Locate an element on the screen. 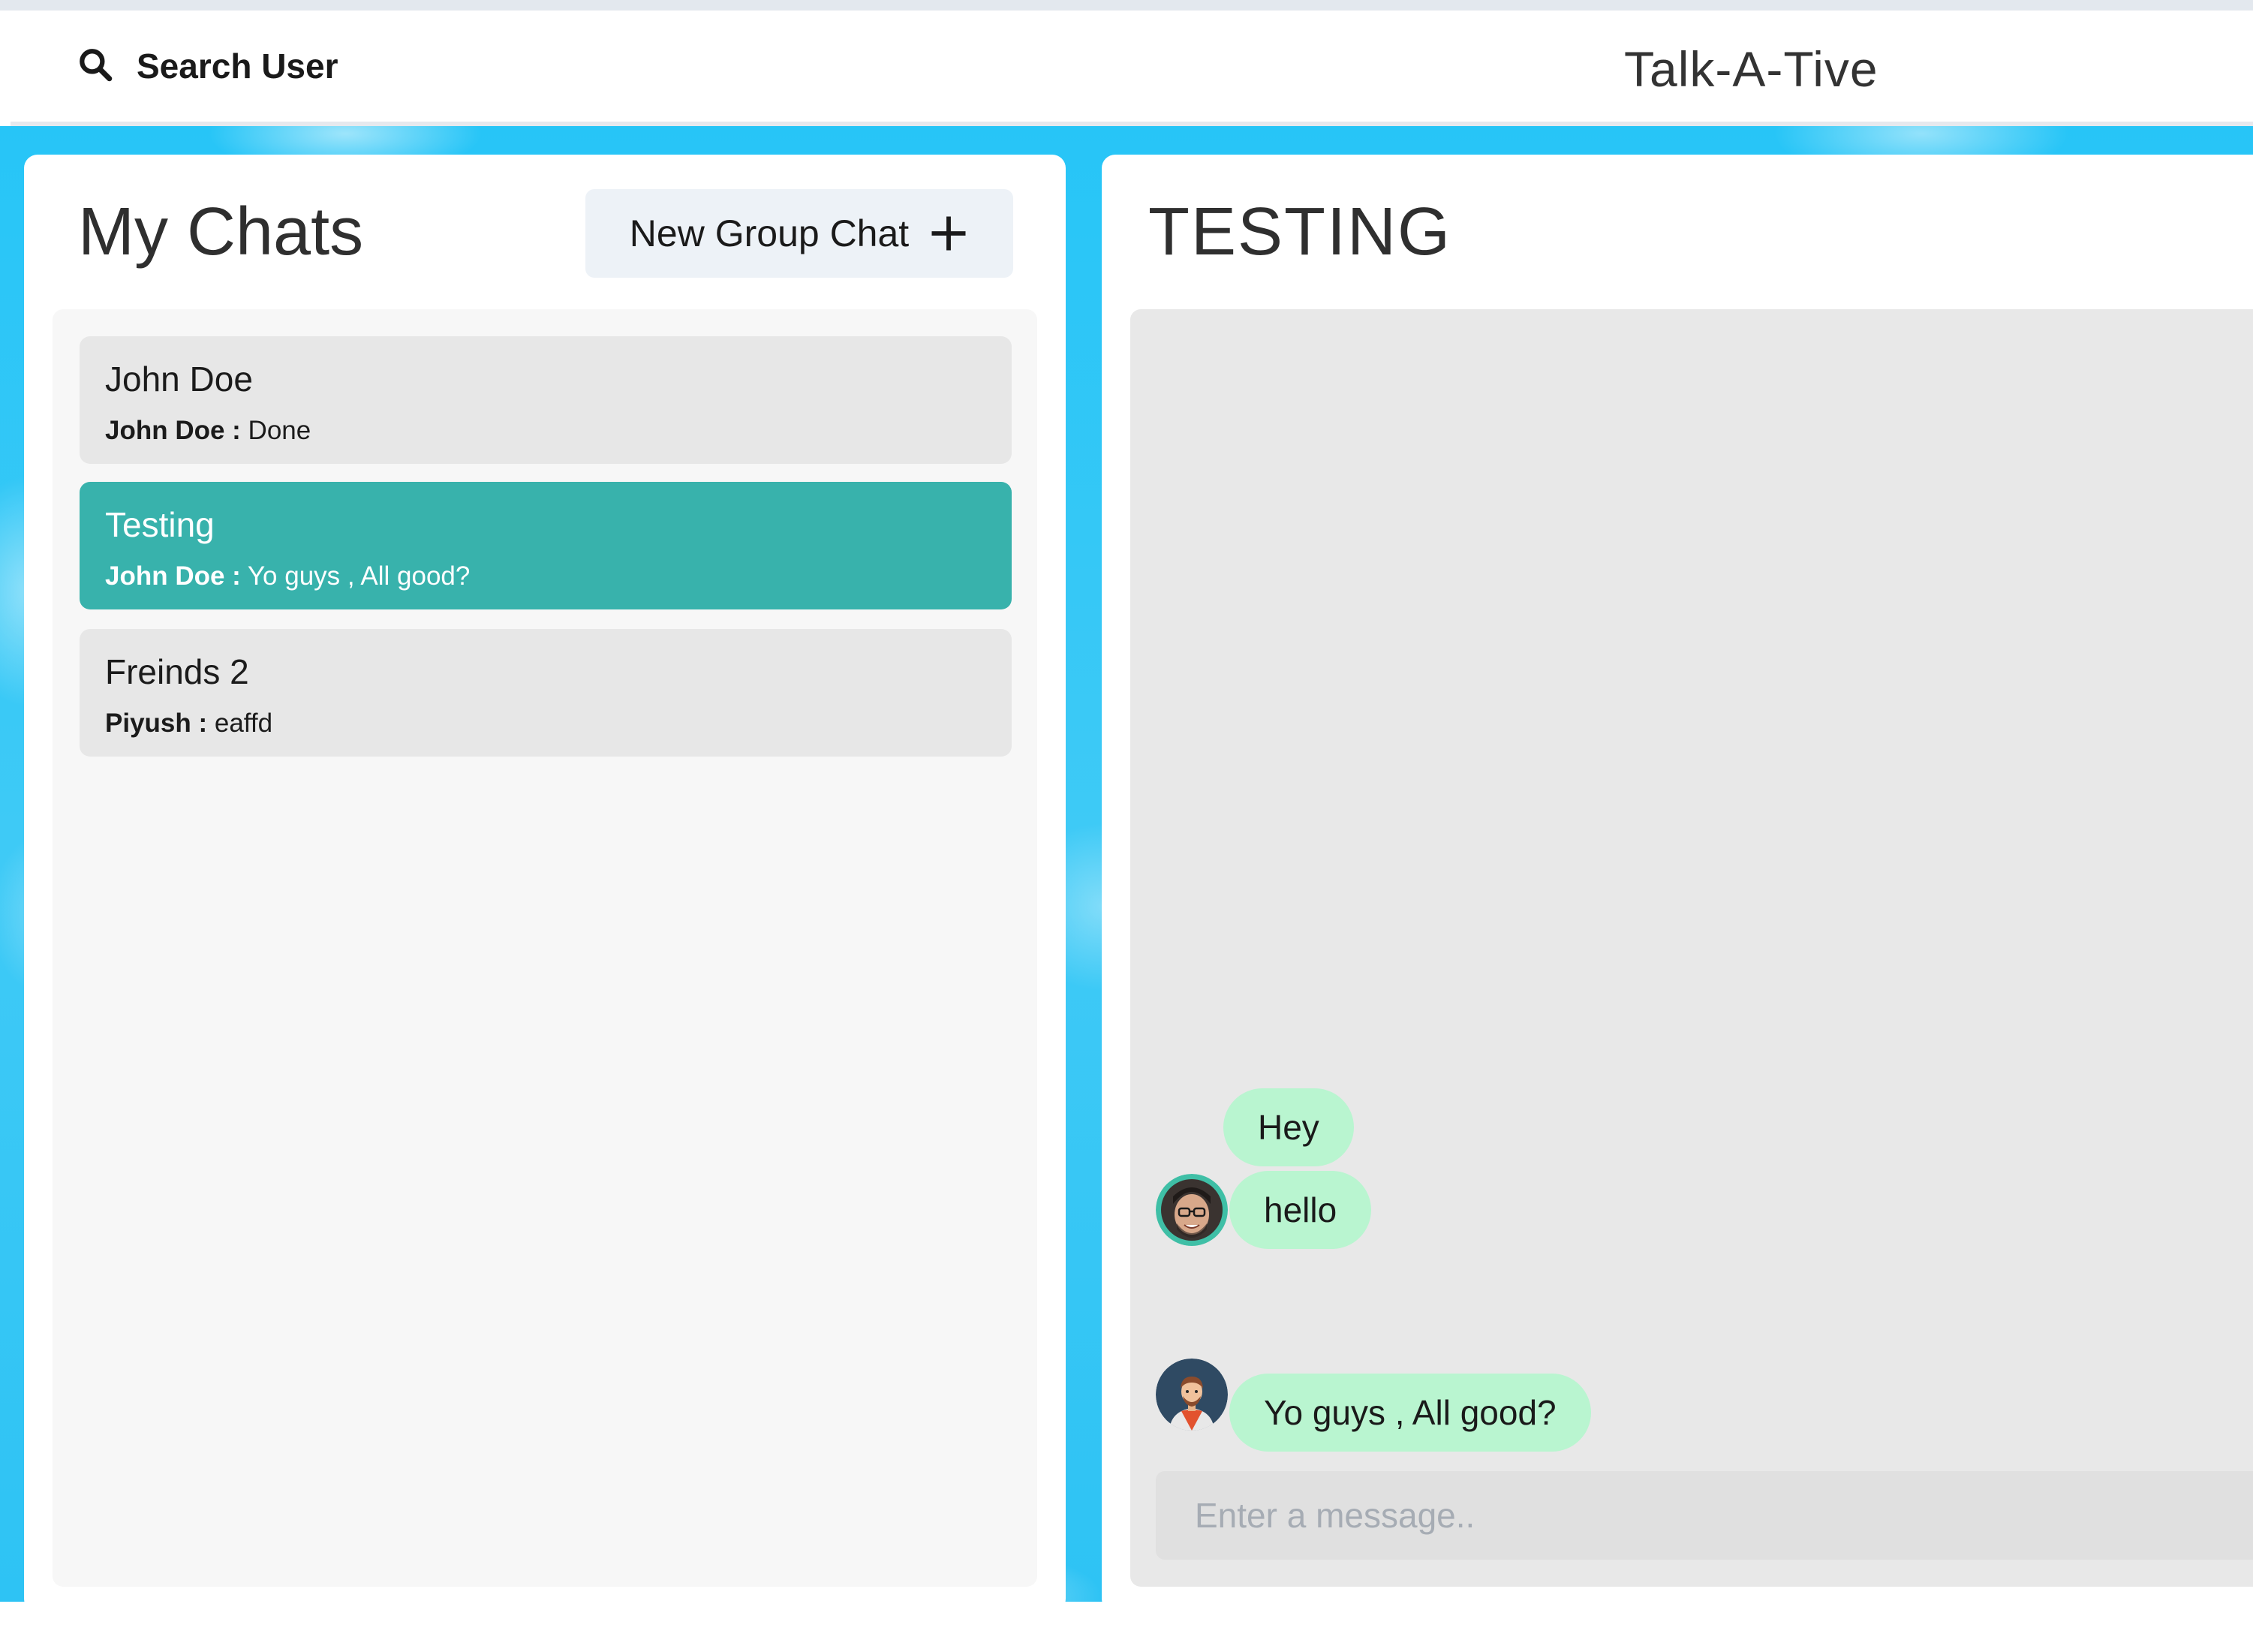 The image size is (2253, 1652). chat-item-john-doe: John Doe John Doe : Done is located at coordinates (546, 400).